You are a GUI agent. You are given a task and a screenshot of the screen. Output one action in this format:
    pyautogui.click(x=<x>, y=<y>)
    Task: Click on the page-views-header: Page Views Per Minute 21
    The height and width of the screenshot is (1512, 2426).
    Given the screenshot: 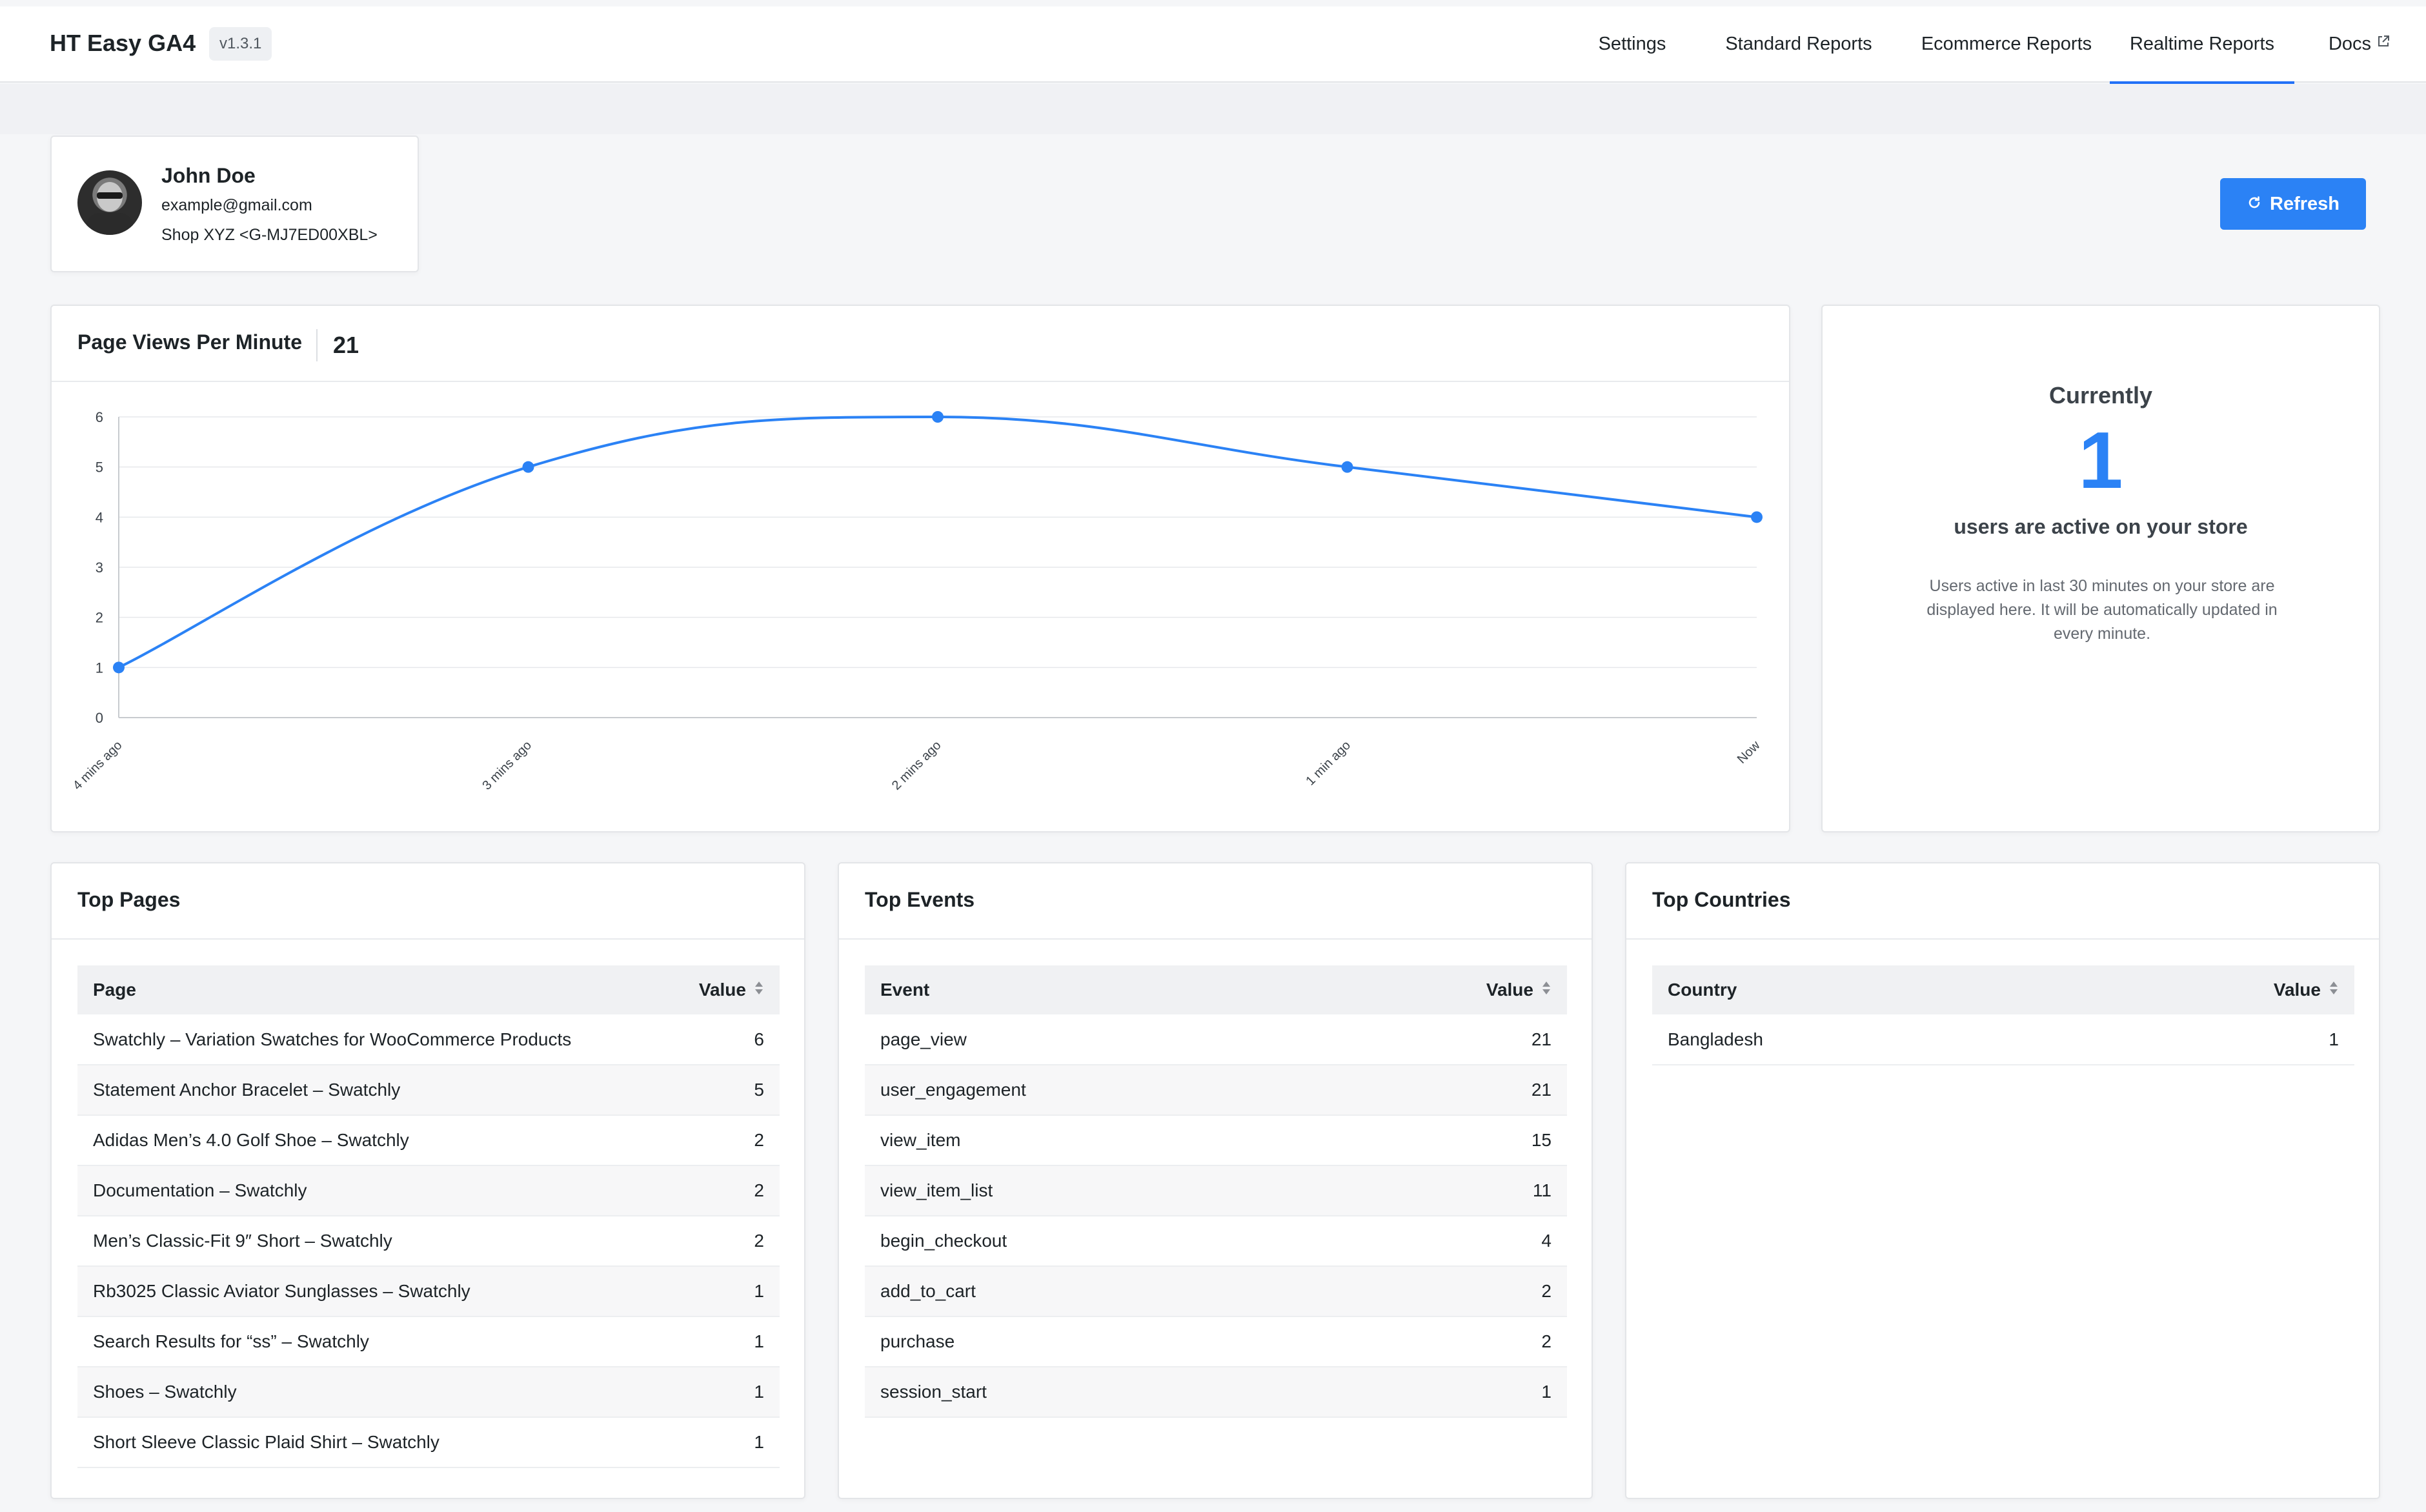 What is the action you would take?
    pyautogui.click(x=920, y=344)
    